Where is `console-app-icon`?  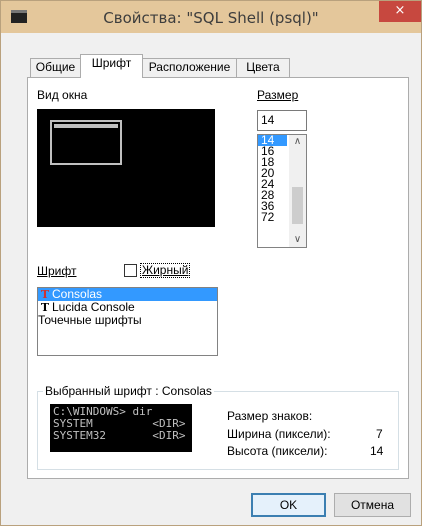 console-app-icon is located at coordinates (19, 16).